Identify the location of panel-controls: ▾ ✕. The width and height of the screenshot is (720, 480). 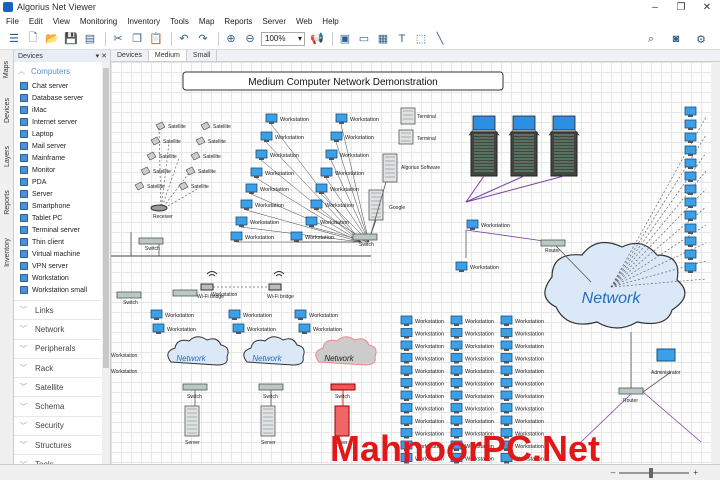
(101, 56).